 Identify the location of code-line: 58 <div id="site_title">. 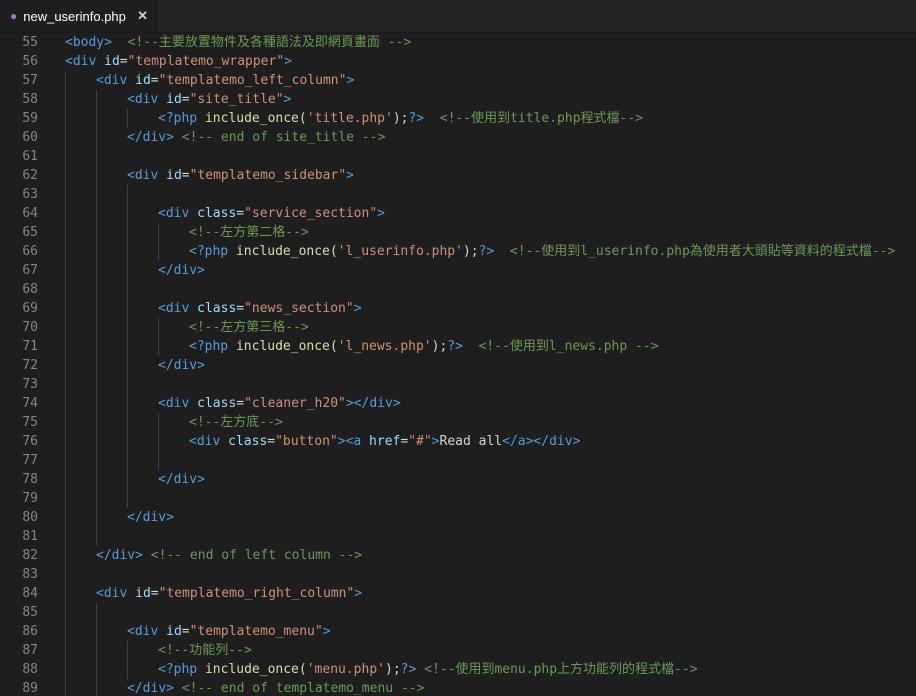
(458, 99).